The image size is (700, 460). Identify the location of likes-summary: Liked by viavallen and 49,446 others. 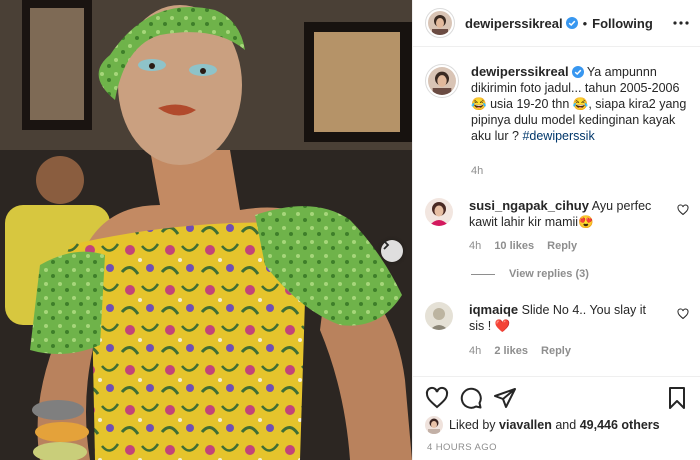
(542, 425).